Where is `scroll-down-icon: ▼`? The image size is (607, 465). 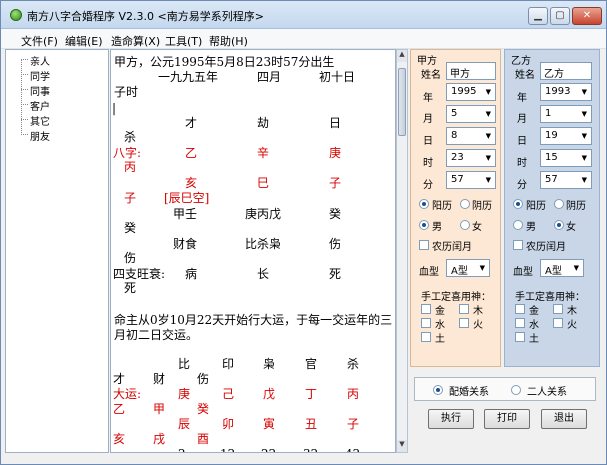 scroll-down-icon: ▼ is located at coordinates (402, 446).